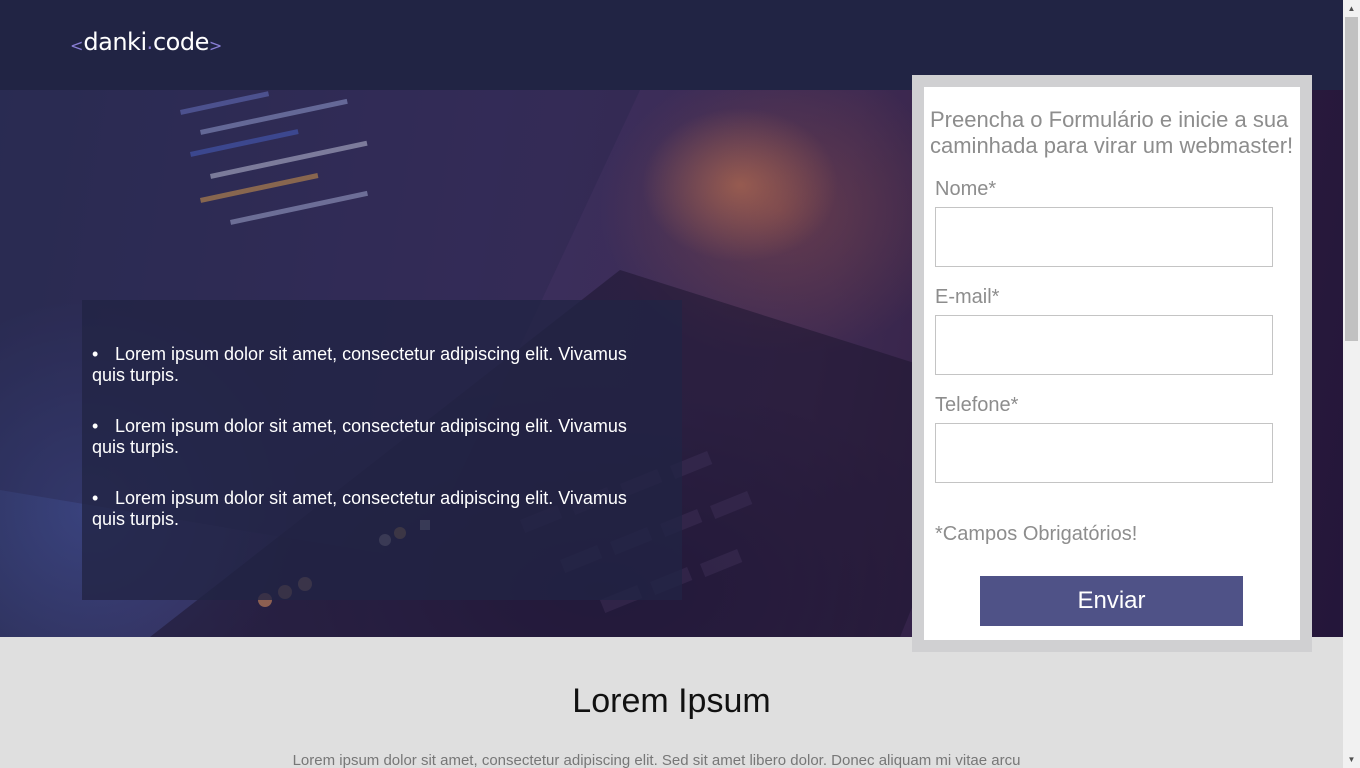 The height and width of the screenshot is (768, 1360). Describe the element at coordinates (1104, 345) in the screenshot. I see `email-input` at that location.